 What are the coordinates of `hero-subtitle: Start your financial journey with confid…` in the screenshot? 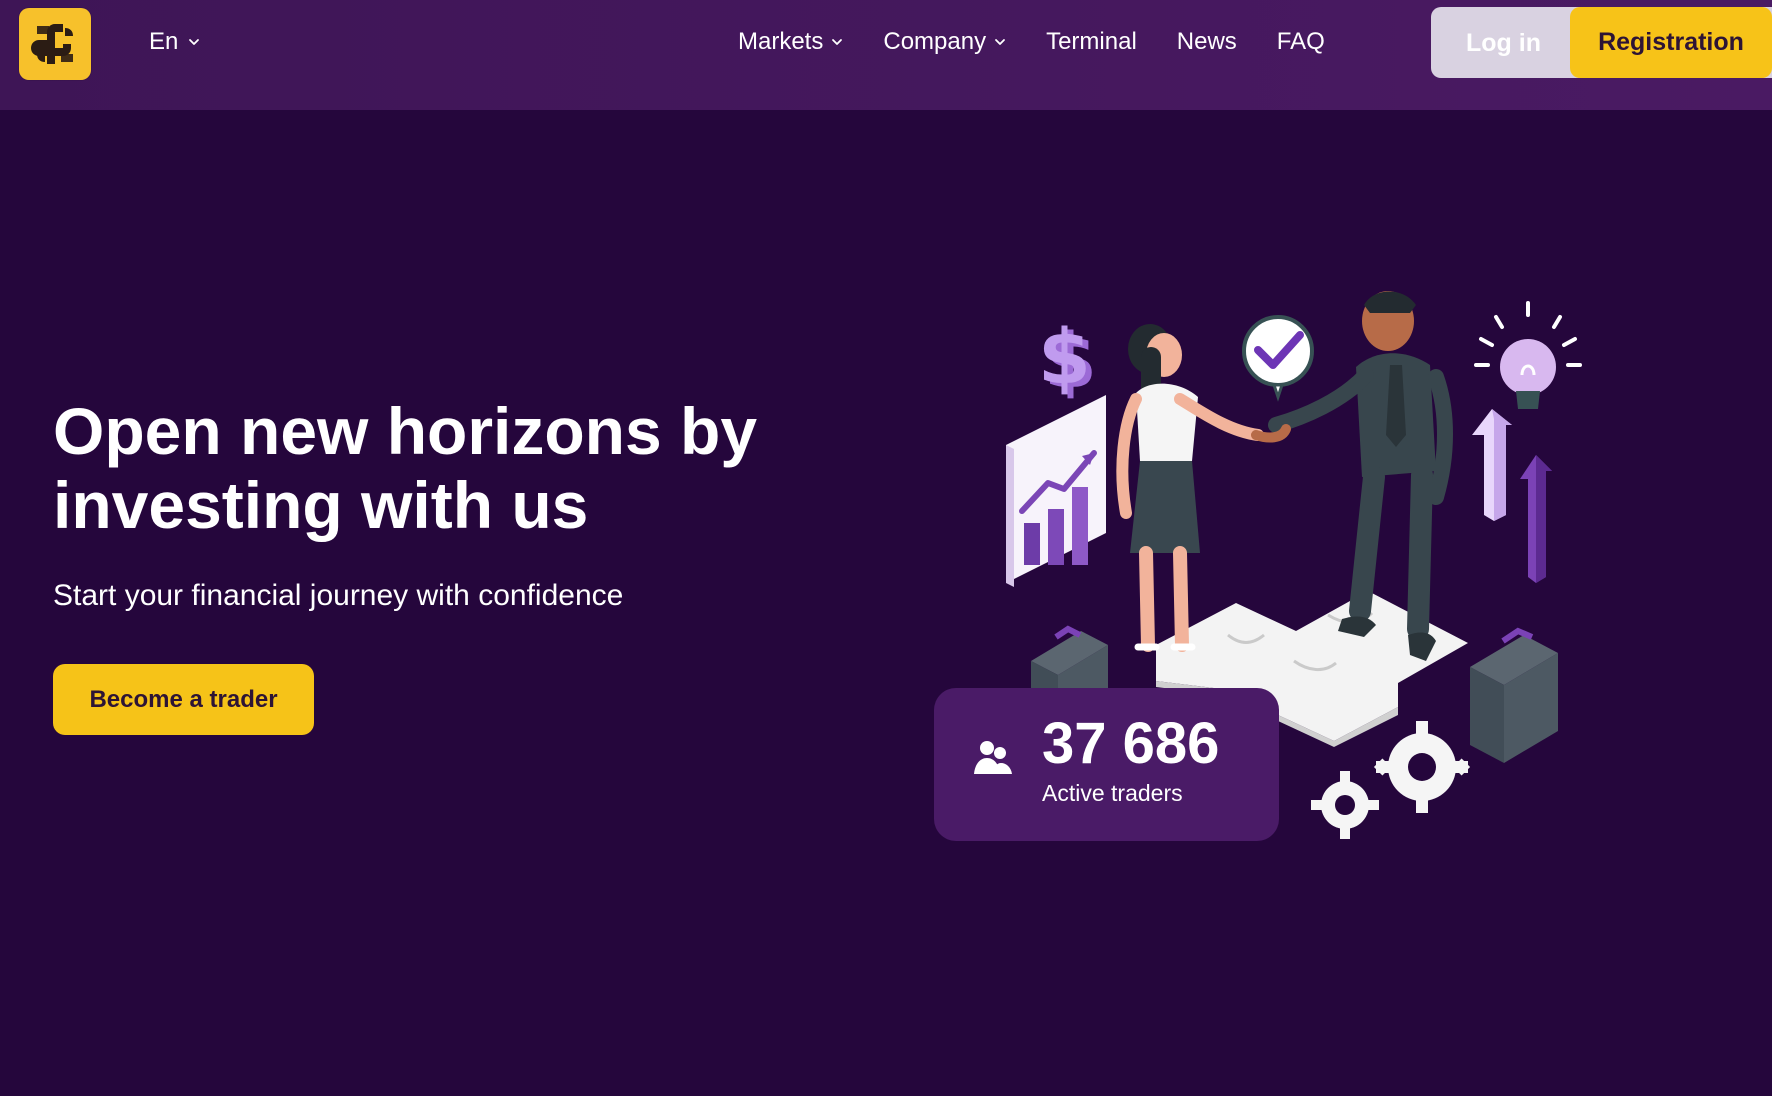 It's located at (338, 595).